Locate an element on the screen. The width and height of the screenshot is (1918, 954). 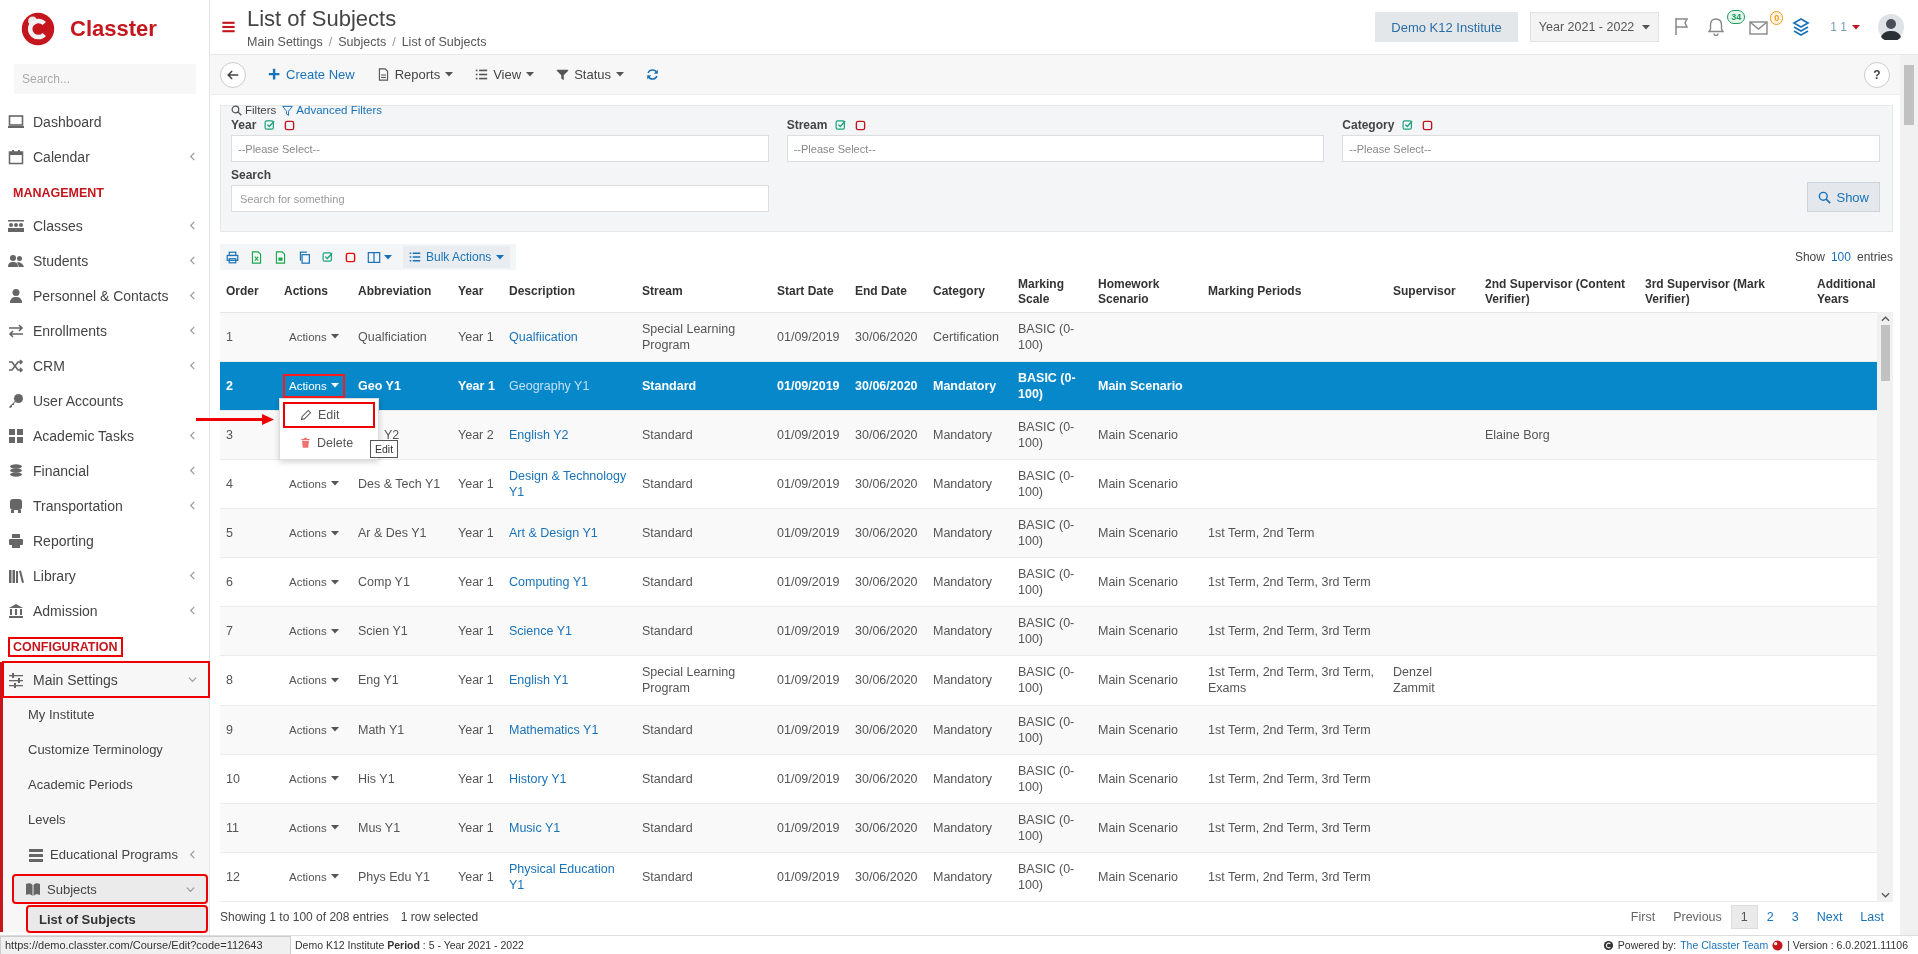
toolbar-button: Reports is located at coordinates (415, 74).